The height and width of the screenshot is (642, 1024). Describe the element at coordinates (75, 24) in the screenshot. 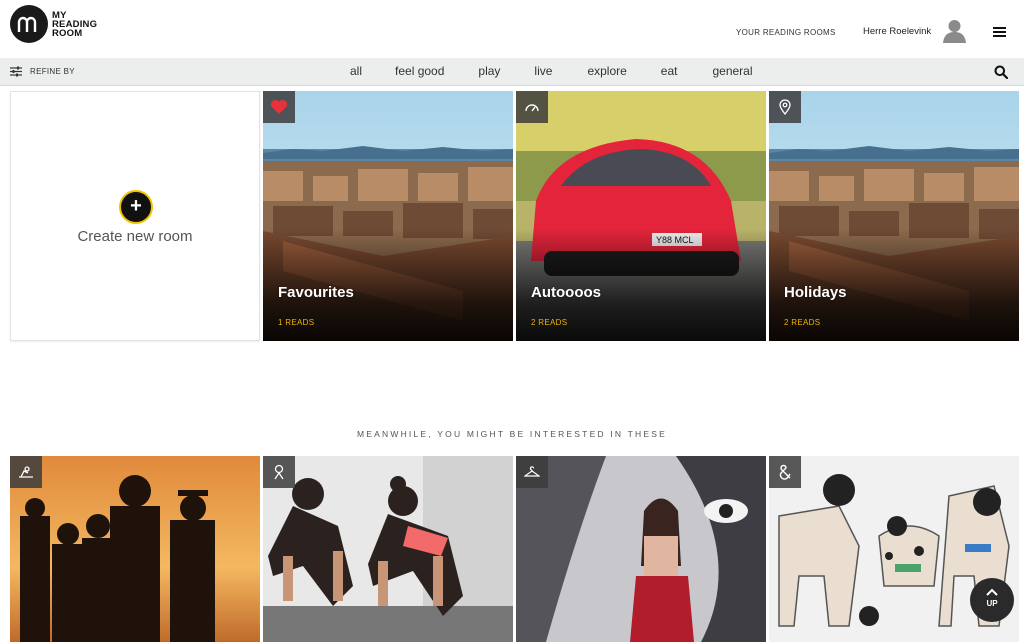

I see `logo-text: MY READING ROOM` at that location.